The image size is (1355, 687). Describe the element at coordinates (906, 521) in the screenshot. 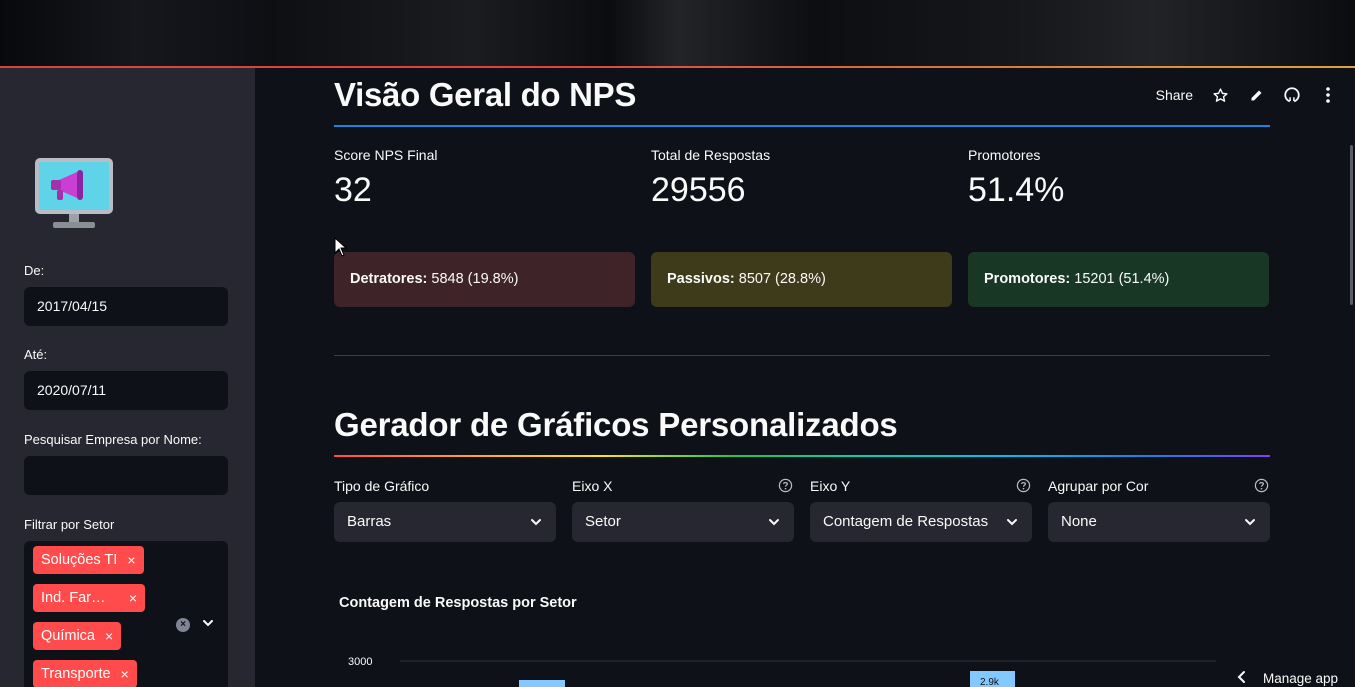

I see `y-axis-value: Contagem de Respostas` at that location.